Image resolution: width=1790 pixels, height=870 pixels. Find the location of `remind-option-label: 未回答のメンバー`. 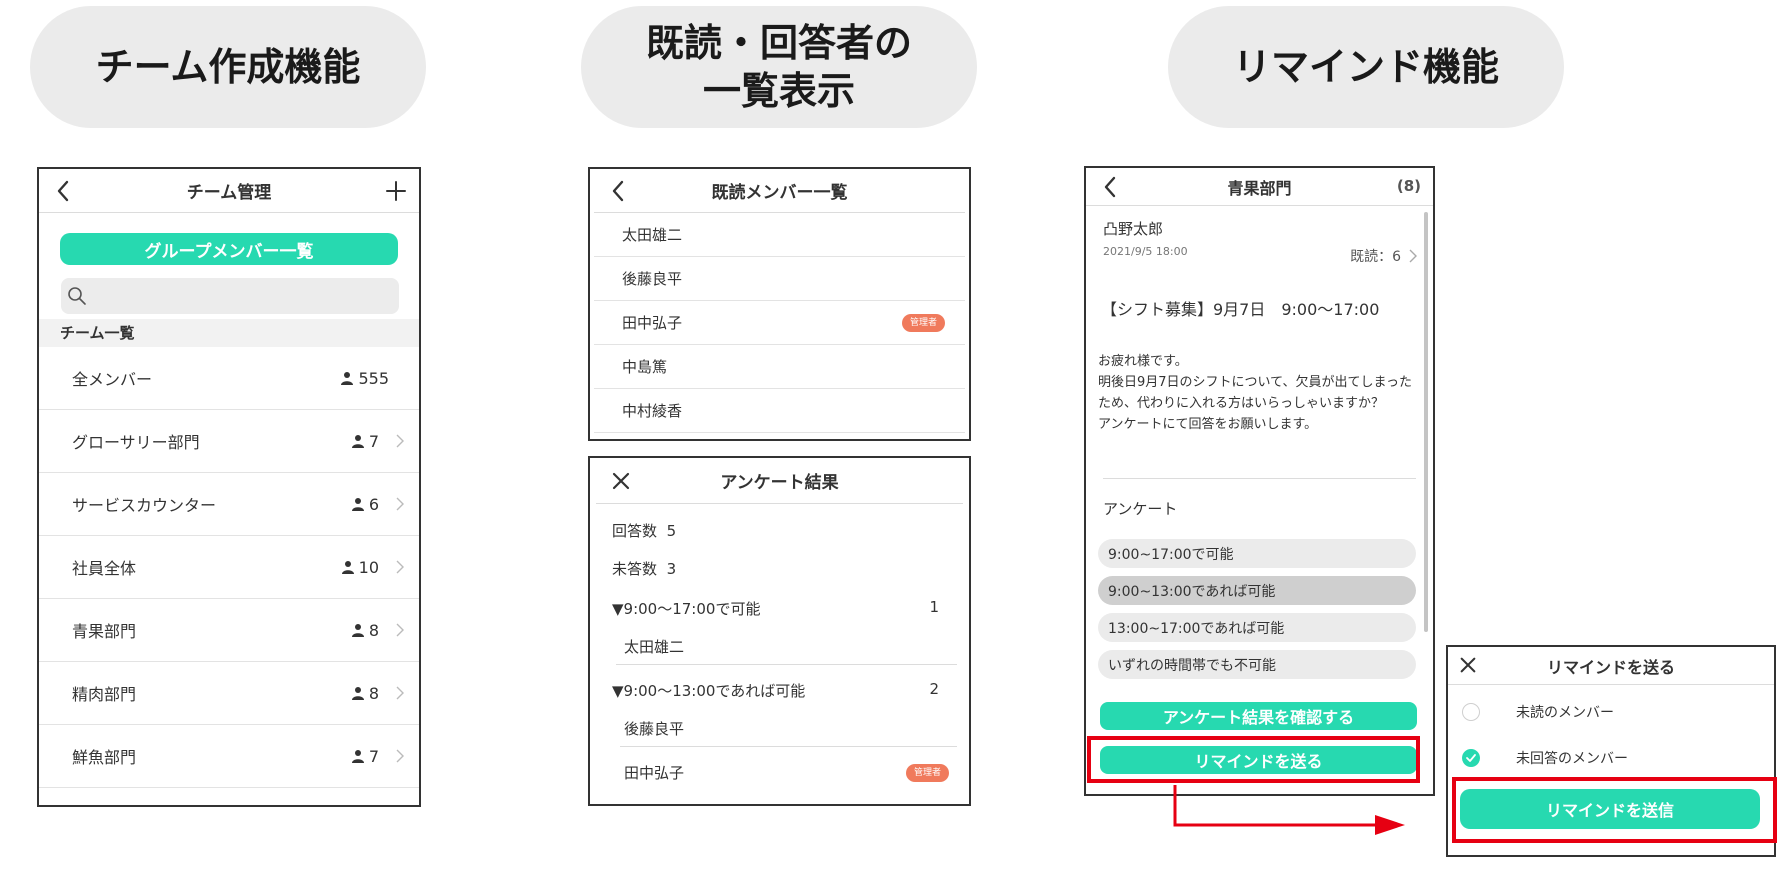

remind-option-label: 未回答のメンバー is located at coordinates (1572, 759).